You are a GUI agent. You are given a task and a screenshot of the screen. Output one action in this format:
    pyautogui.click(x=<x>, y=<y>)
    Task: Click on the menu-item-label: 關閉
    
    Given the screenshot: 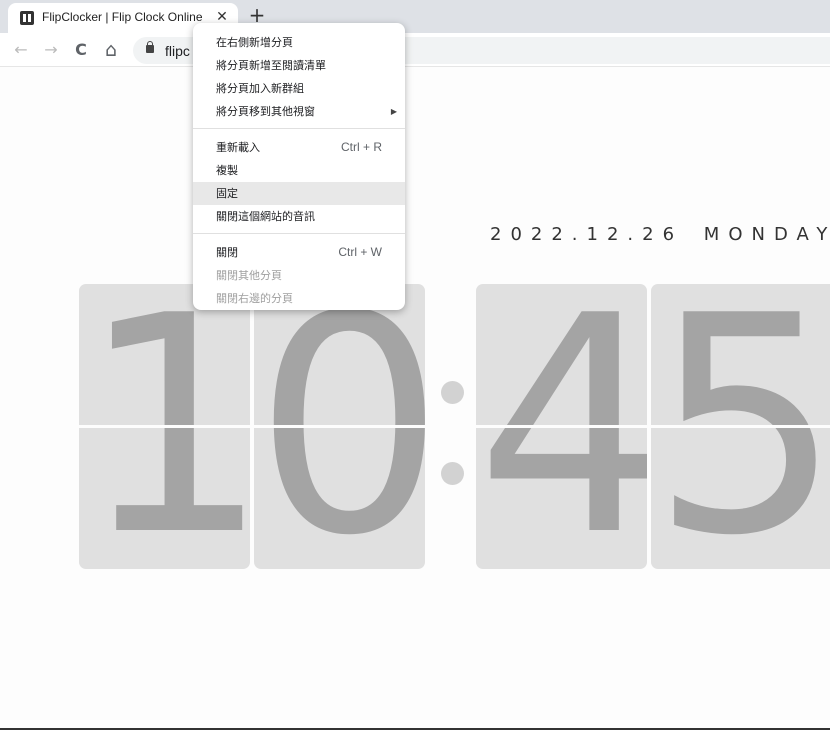 What is the action you would take?
    pyautogui.click(x=227, y=252)
    